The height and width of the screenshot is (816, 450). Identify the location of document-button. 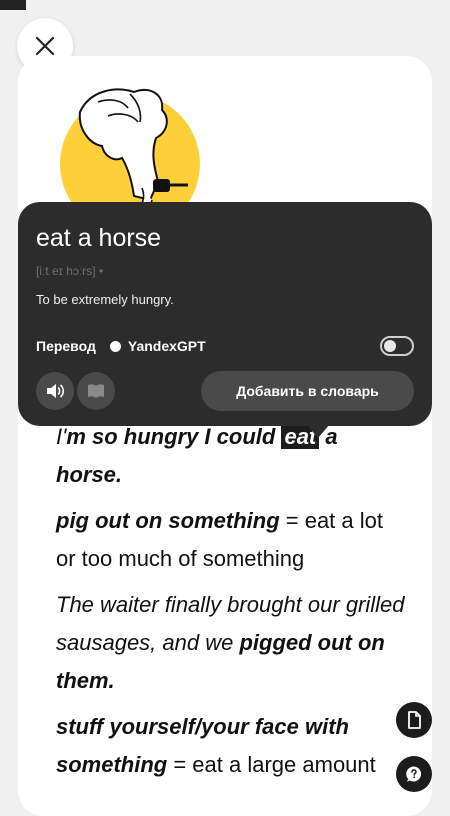
(414, 720).